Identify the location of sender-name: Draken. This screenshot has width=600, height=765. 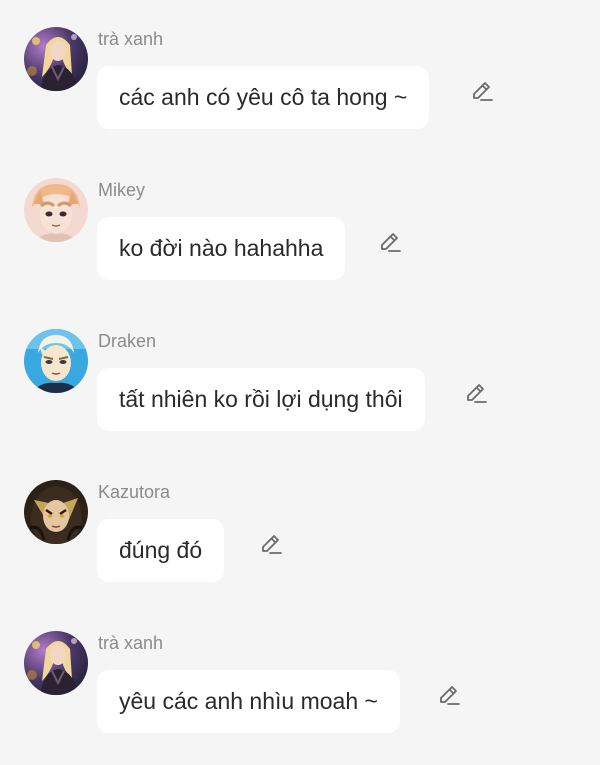
(127, 341).